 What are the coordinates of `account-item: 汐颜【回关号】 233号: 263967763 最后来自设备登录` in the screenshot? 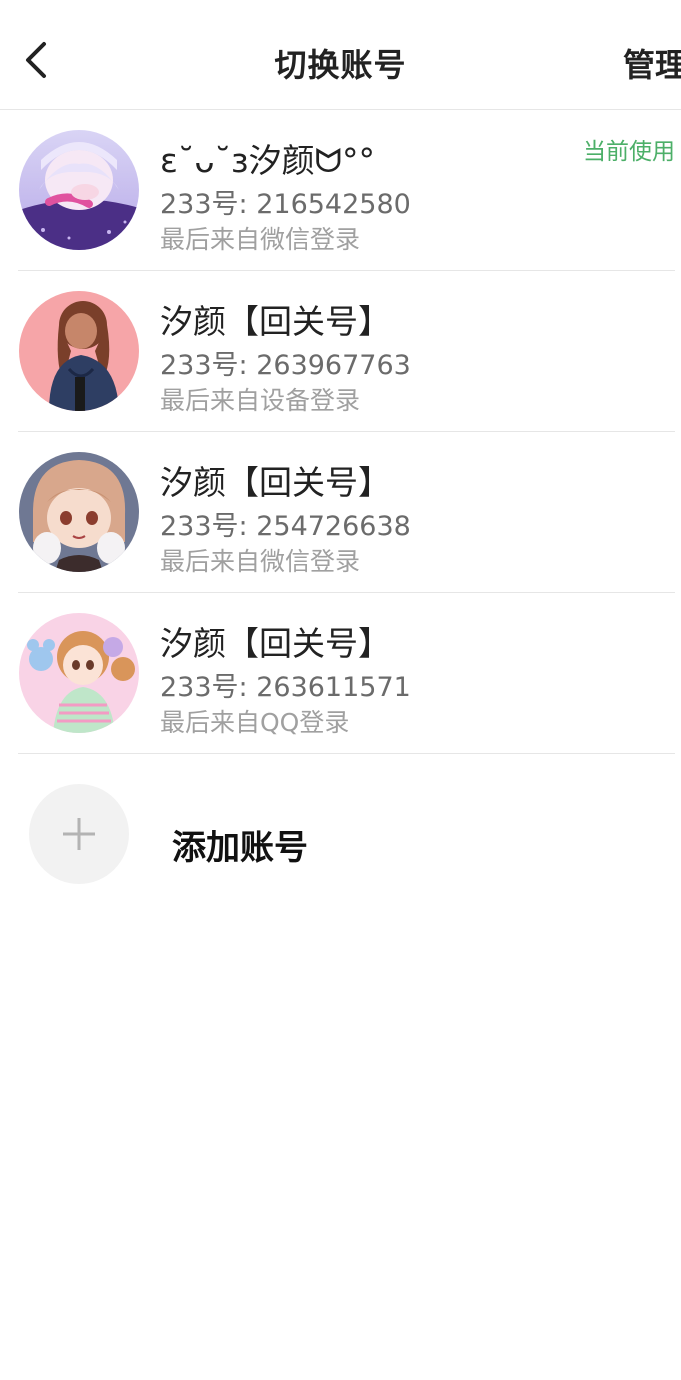 It's located at (346, 351).